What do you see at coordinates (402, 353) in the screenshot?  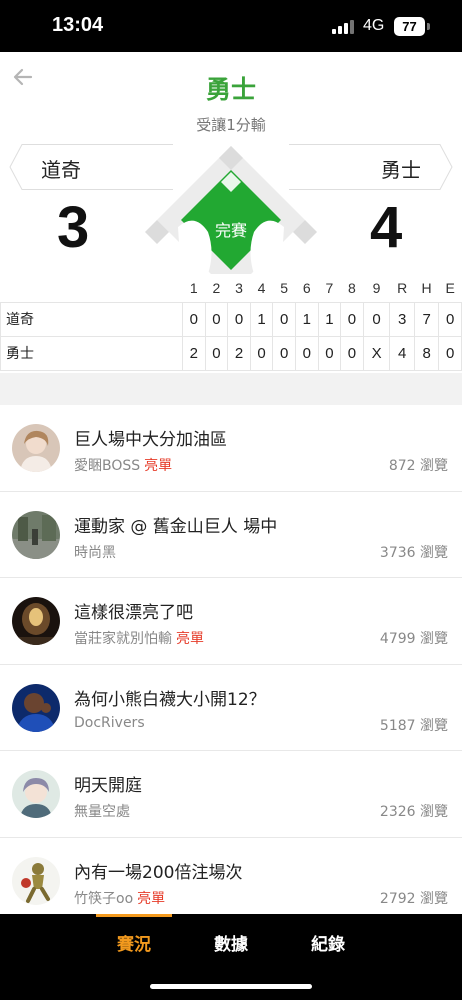 I see `score-cell: 4` at bounding box center [402, 353].